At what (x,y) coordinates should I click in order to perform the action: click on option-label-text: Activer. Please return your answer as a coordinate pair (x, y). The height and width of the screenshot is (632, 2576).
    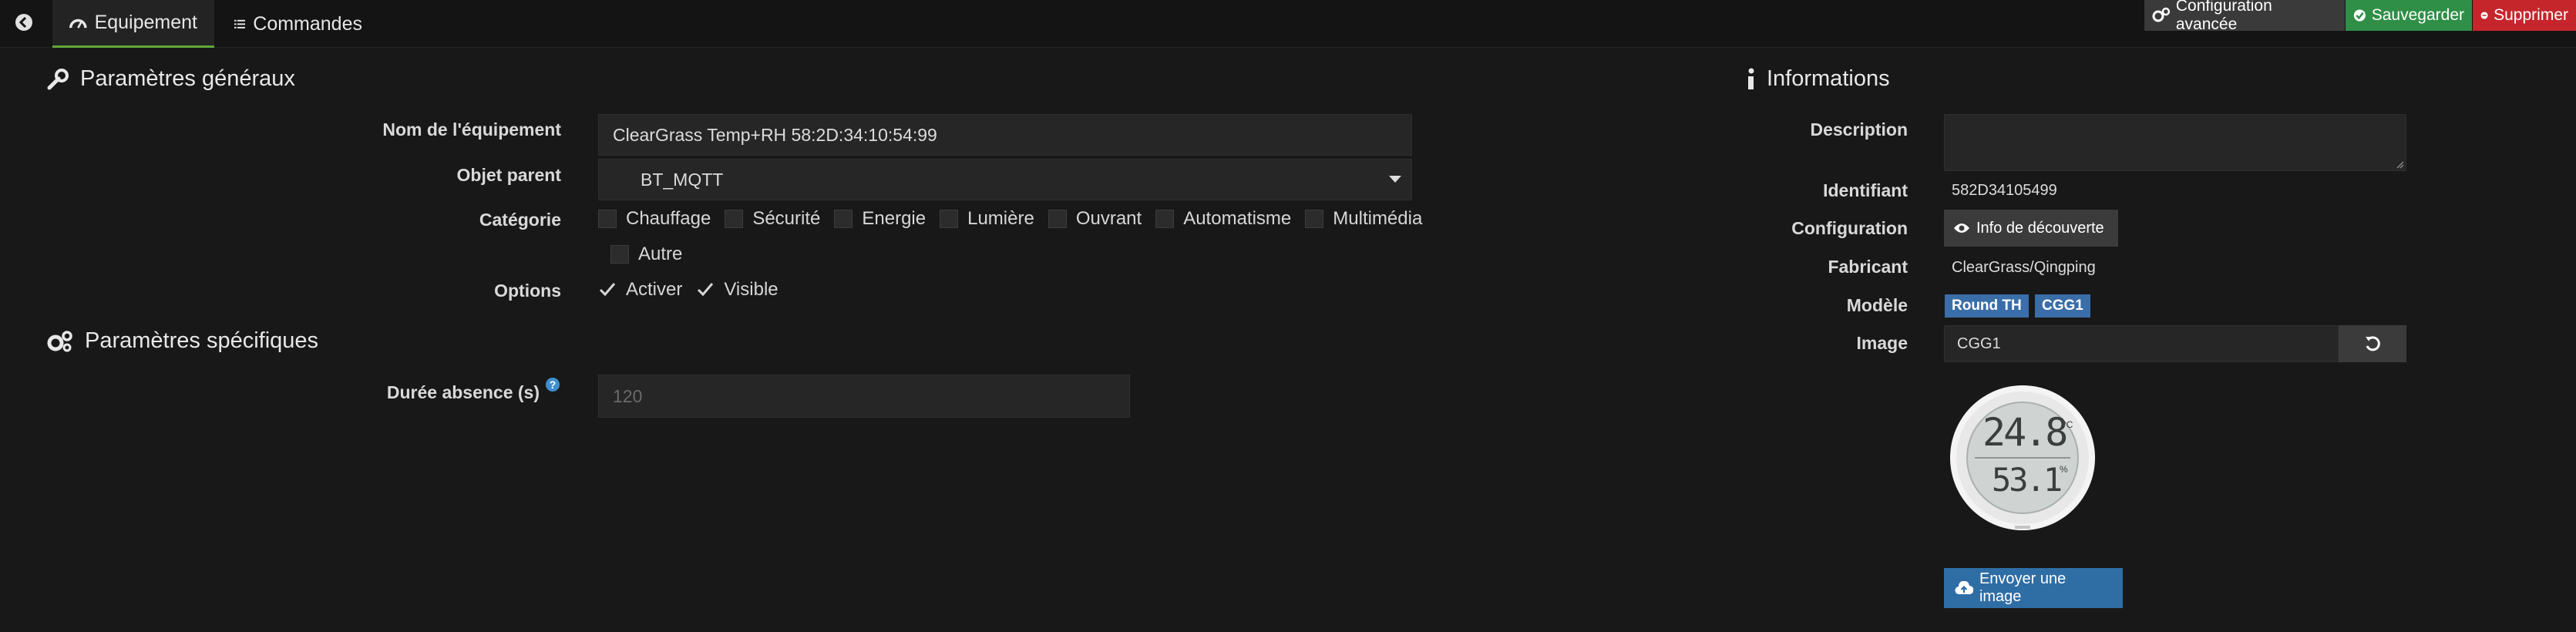
    Looking at the image, I should click on (654, 289).